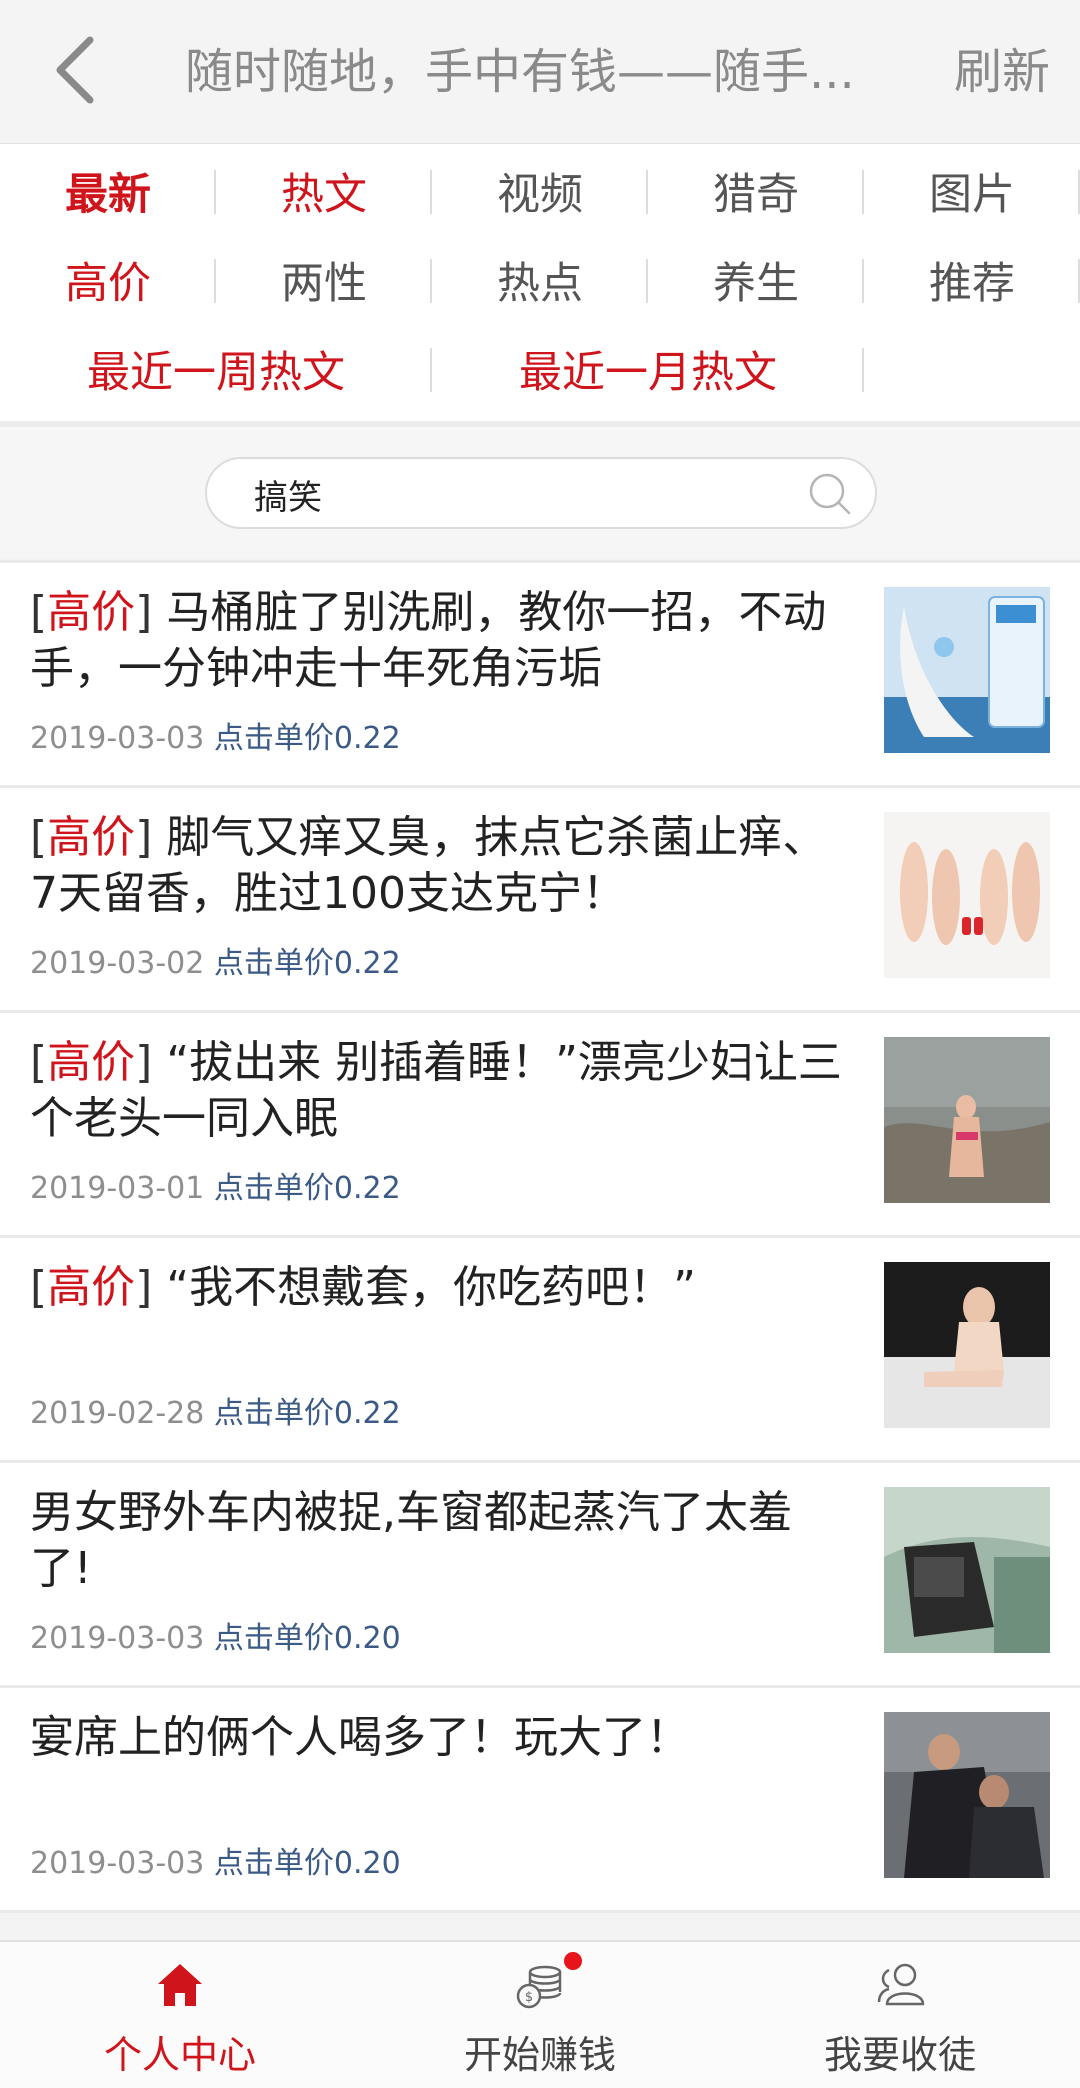 The width and height of the screenshot is (1080, 2088). I want to click on search-box, so click(541, 493).